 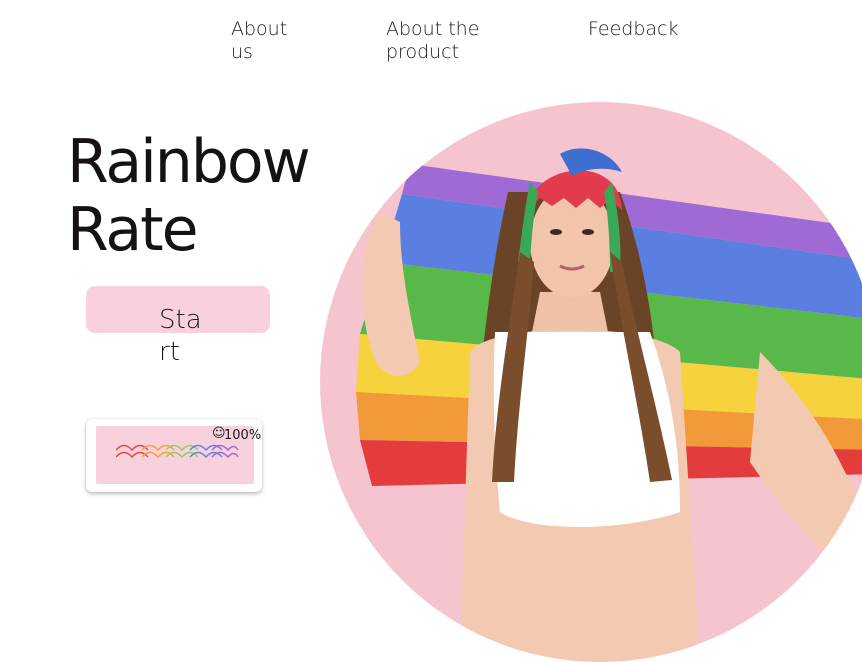 What do you see at coordinates (133, 230) in the screenshot?
I see `title-line-rate: Rate` at bounding box center [133, 230].